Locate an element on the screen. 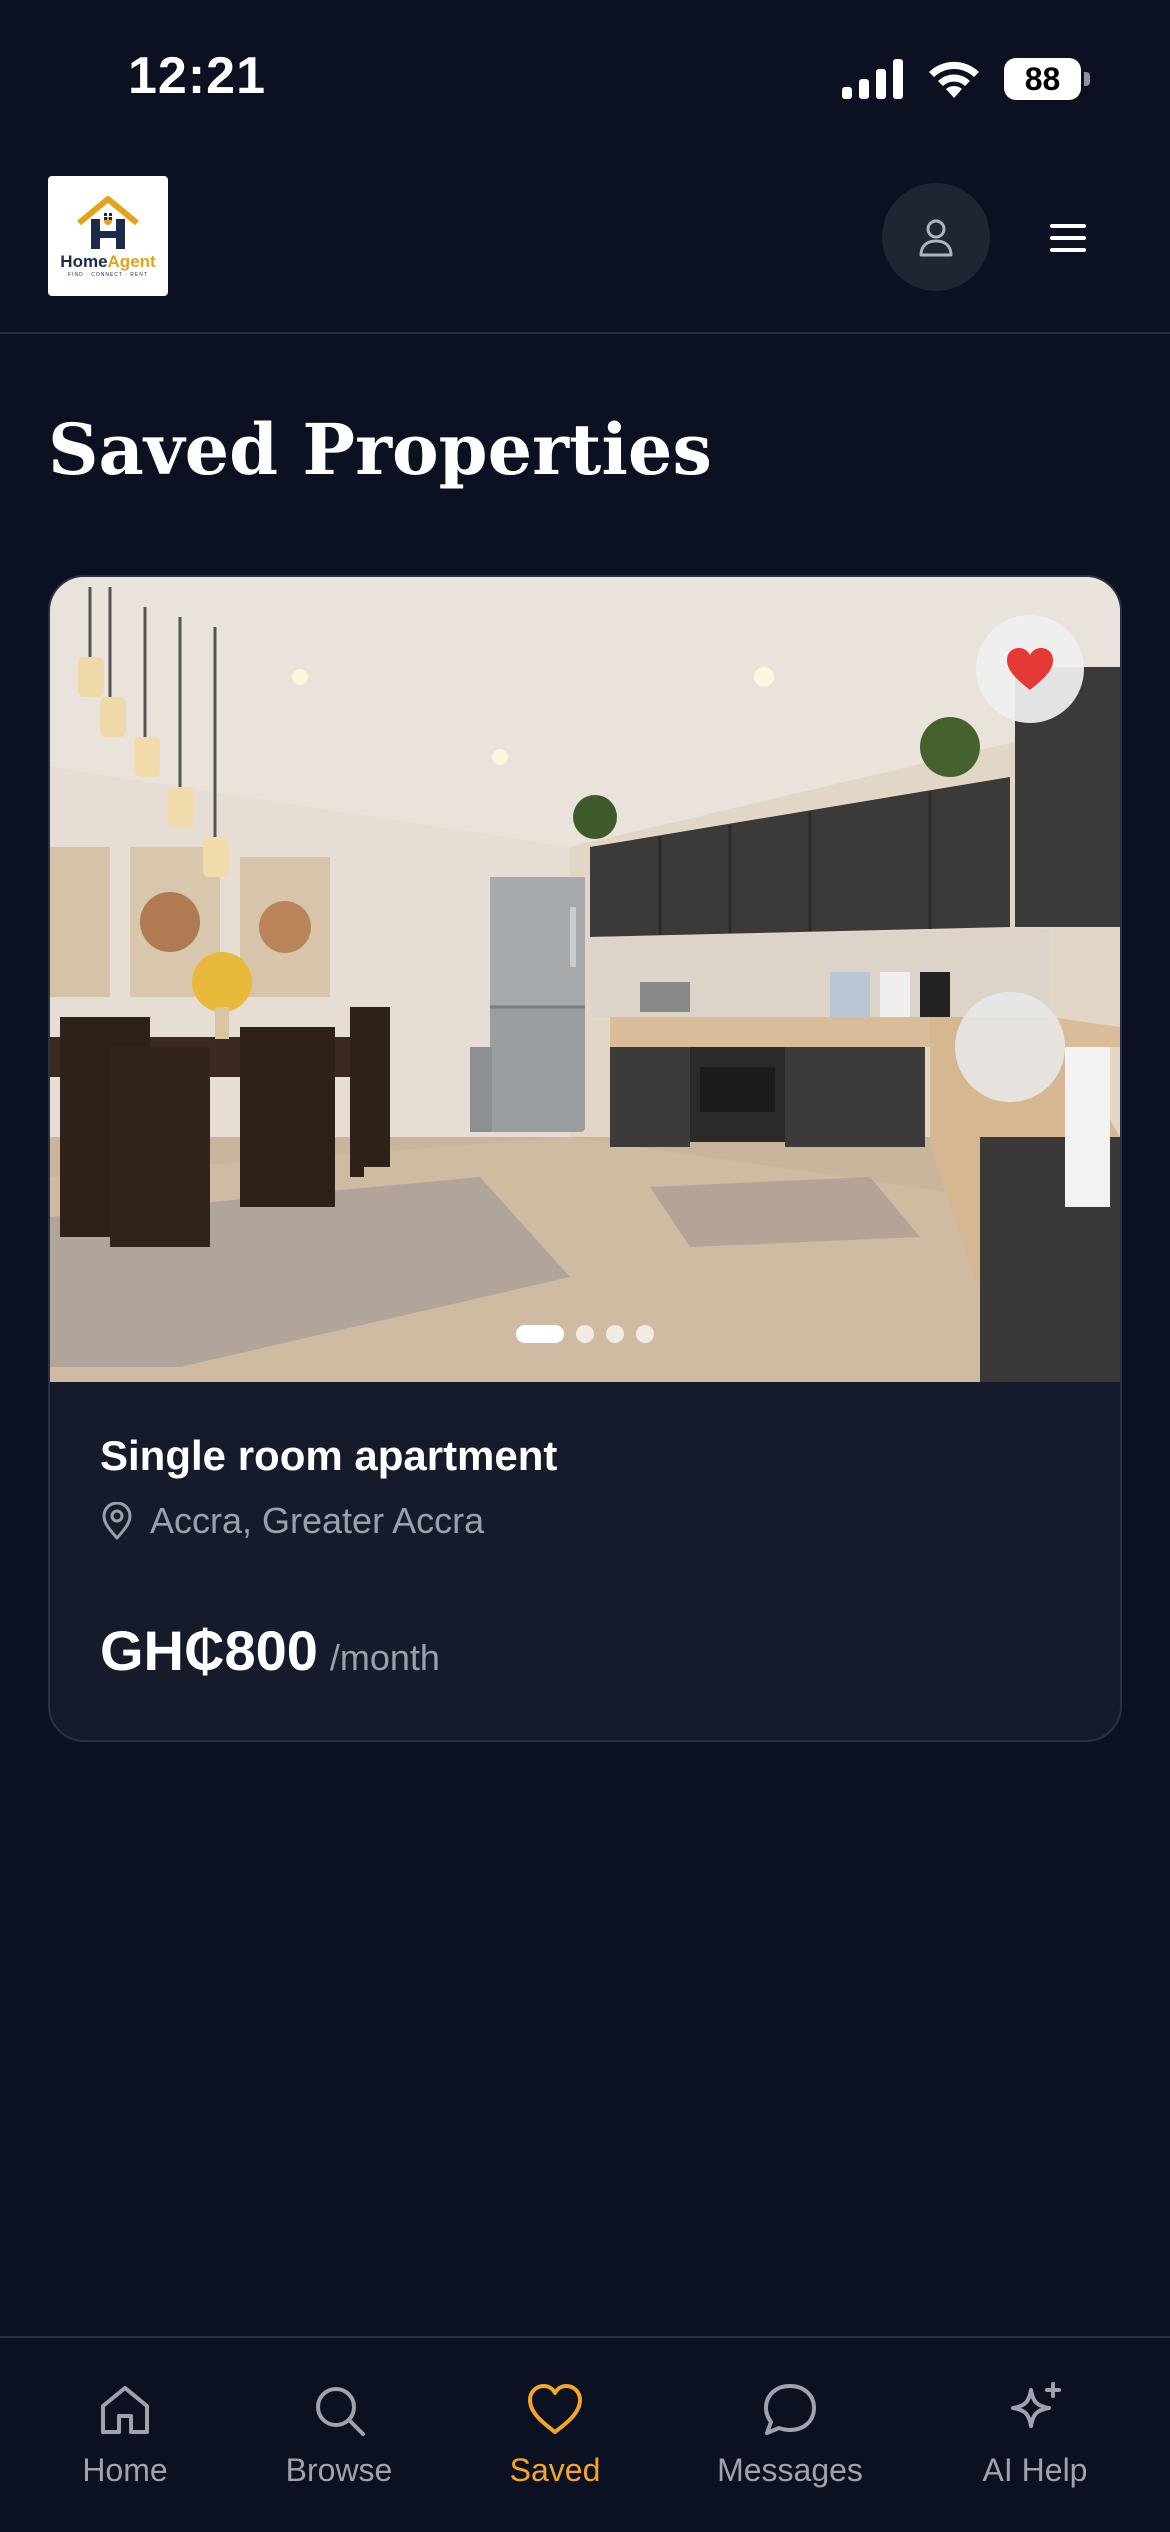 The width and height of the screenshot is (1170, 2532). battery-level: 88 is located at coordinates (1043, 79).